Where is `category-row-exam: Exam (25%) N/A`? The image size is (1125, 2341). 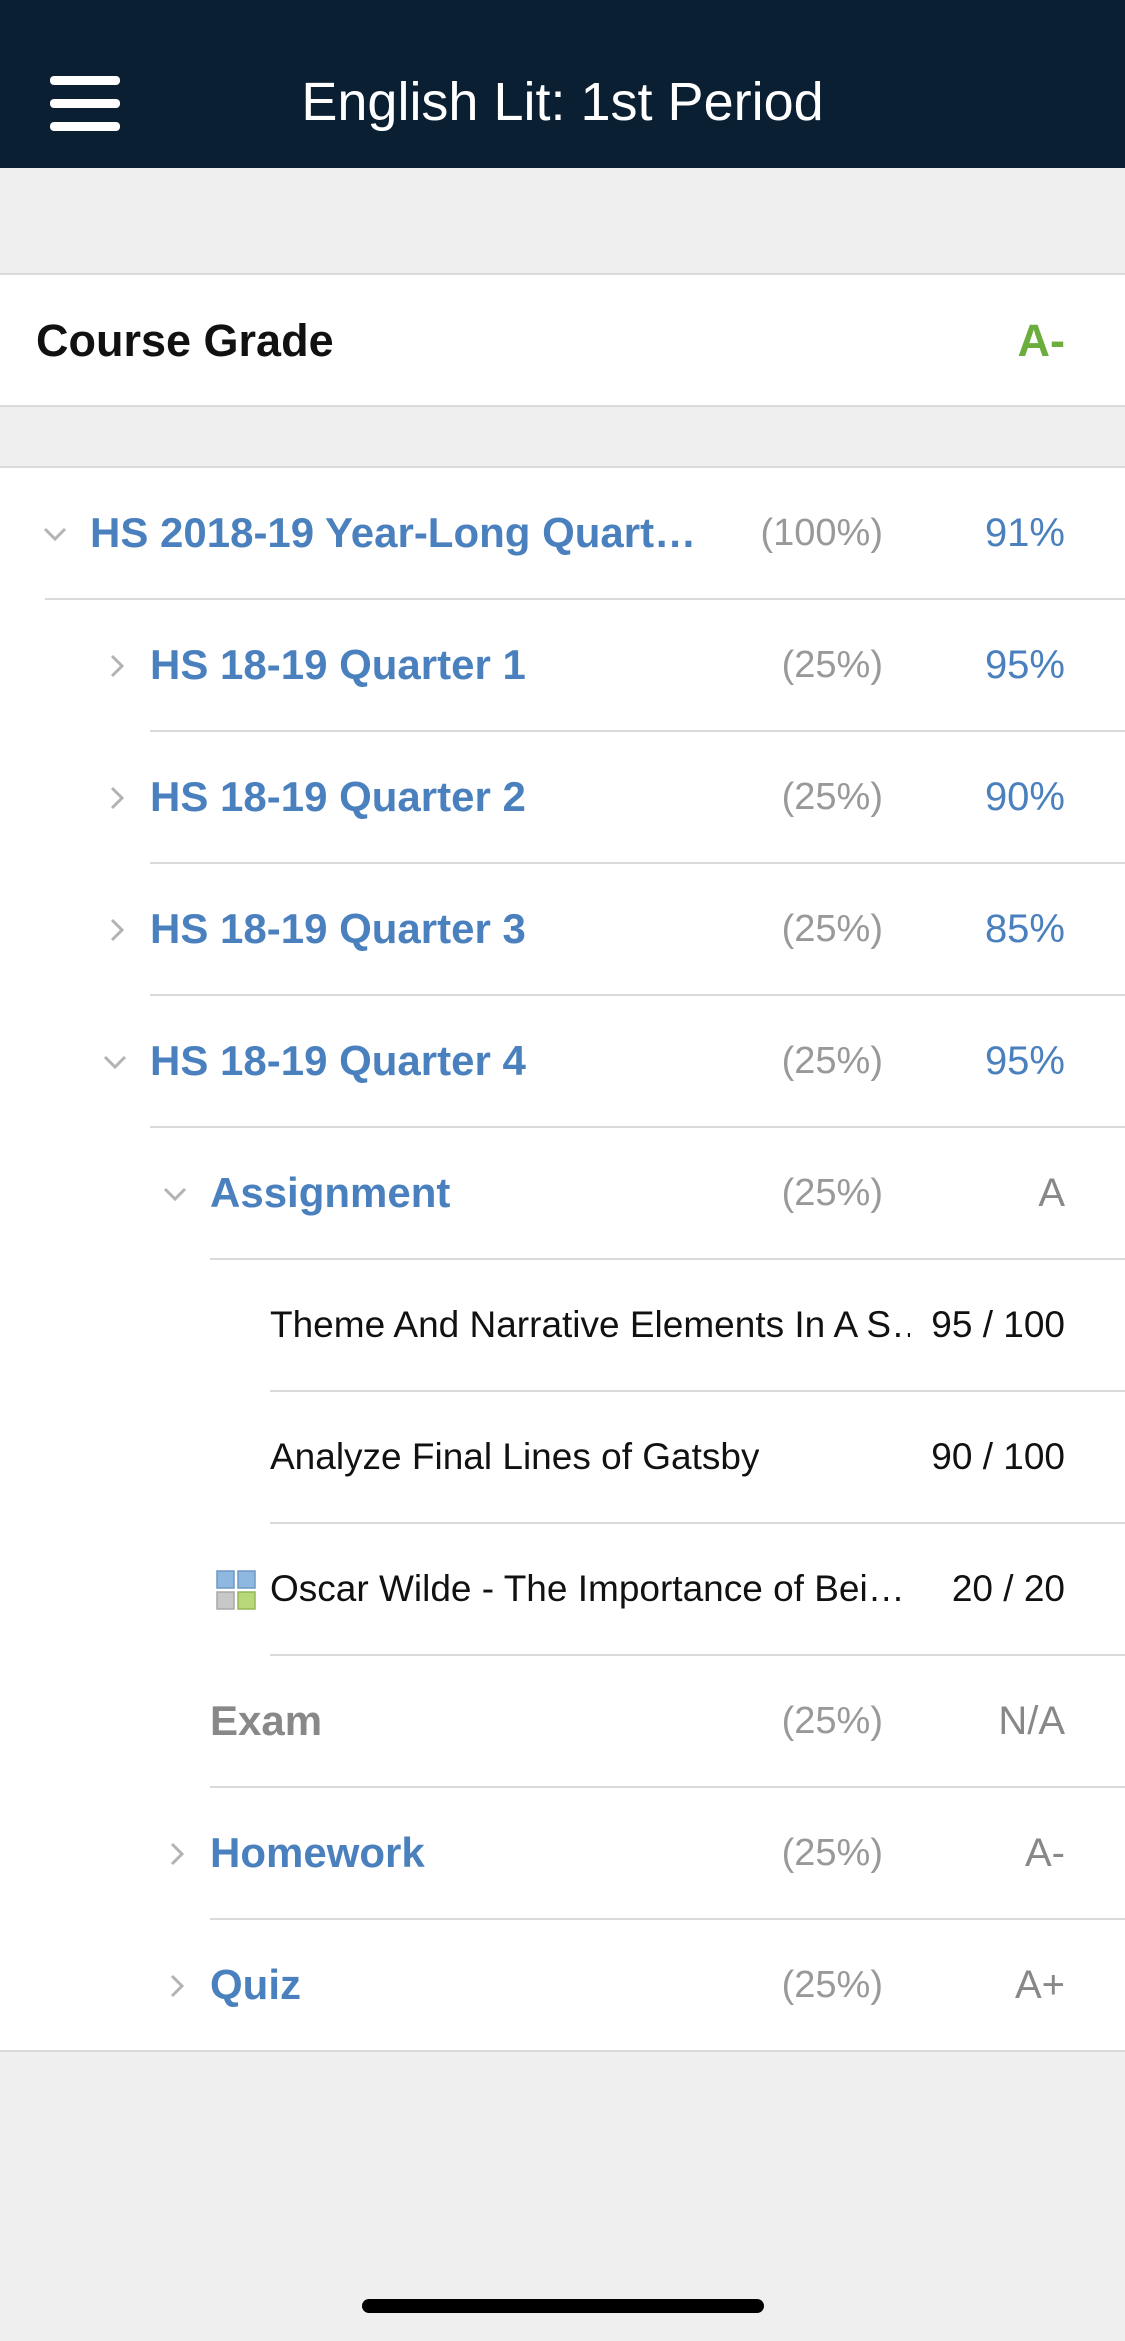
category-row-exam: Exam (25%) N/A is located at coordinates (562, 1722).